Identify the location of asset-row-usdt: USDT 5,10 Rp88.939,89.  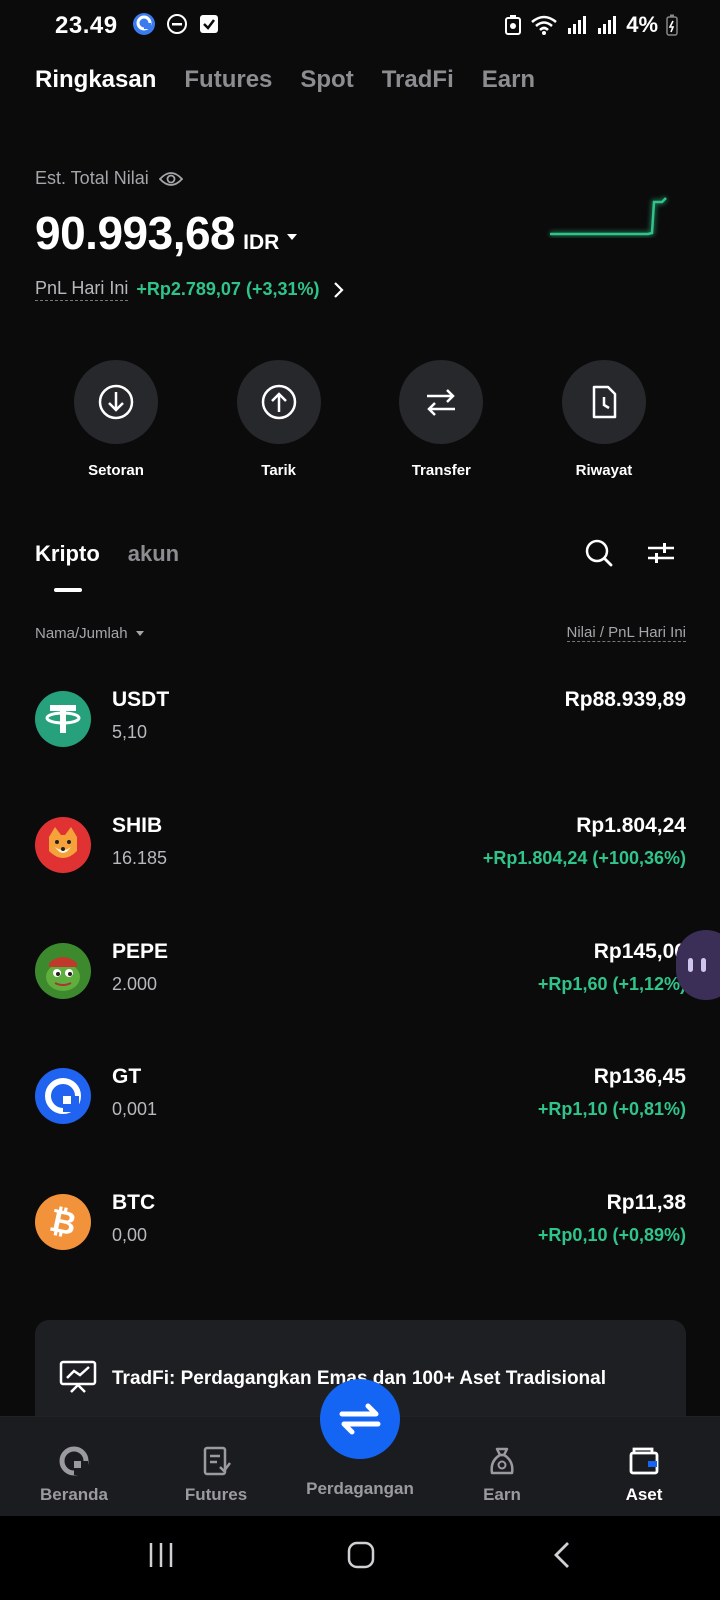
(360, 723).